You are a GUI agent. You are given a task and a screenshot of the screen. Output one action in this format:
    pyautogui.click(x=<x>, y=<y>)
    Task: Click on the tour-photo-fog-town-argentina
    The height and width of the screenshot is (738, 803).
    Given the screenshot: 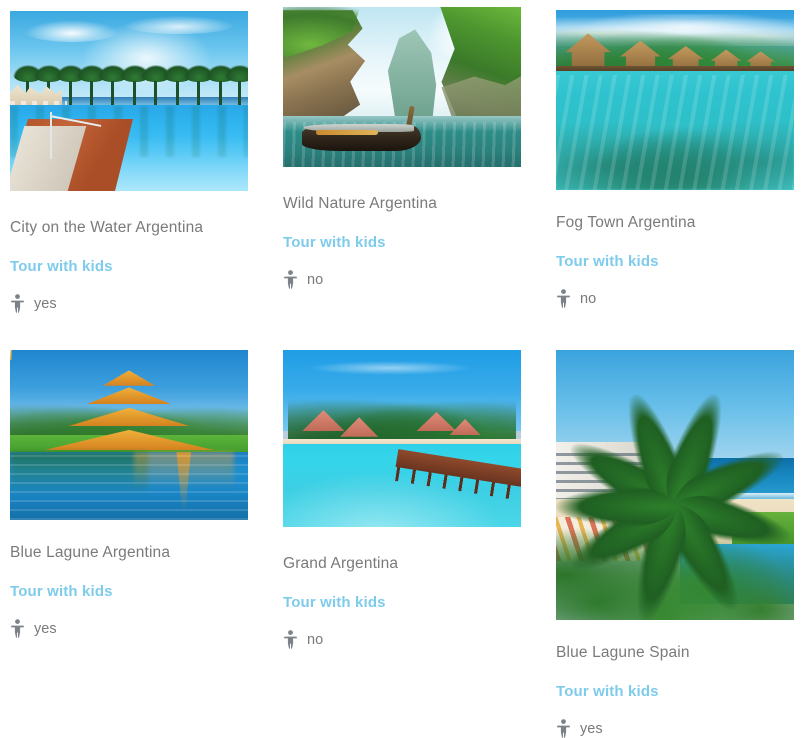 What is the action you would take?
    pyautogui.click(x=675, y=100)
    